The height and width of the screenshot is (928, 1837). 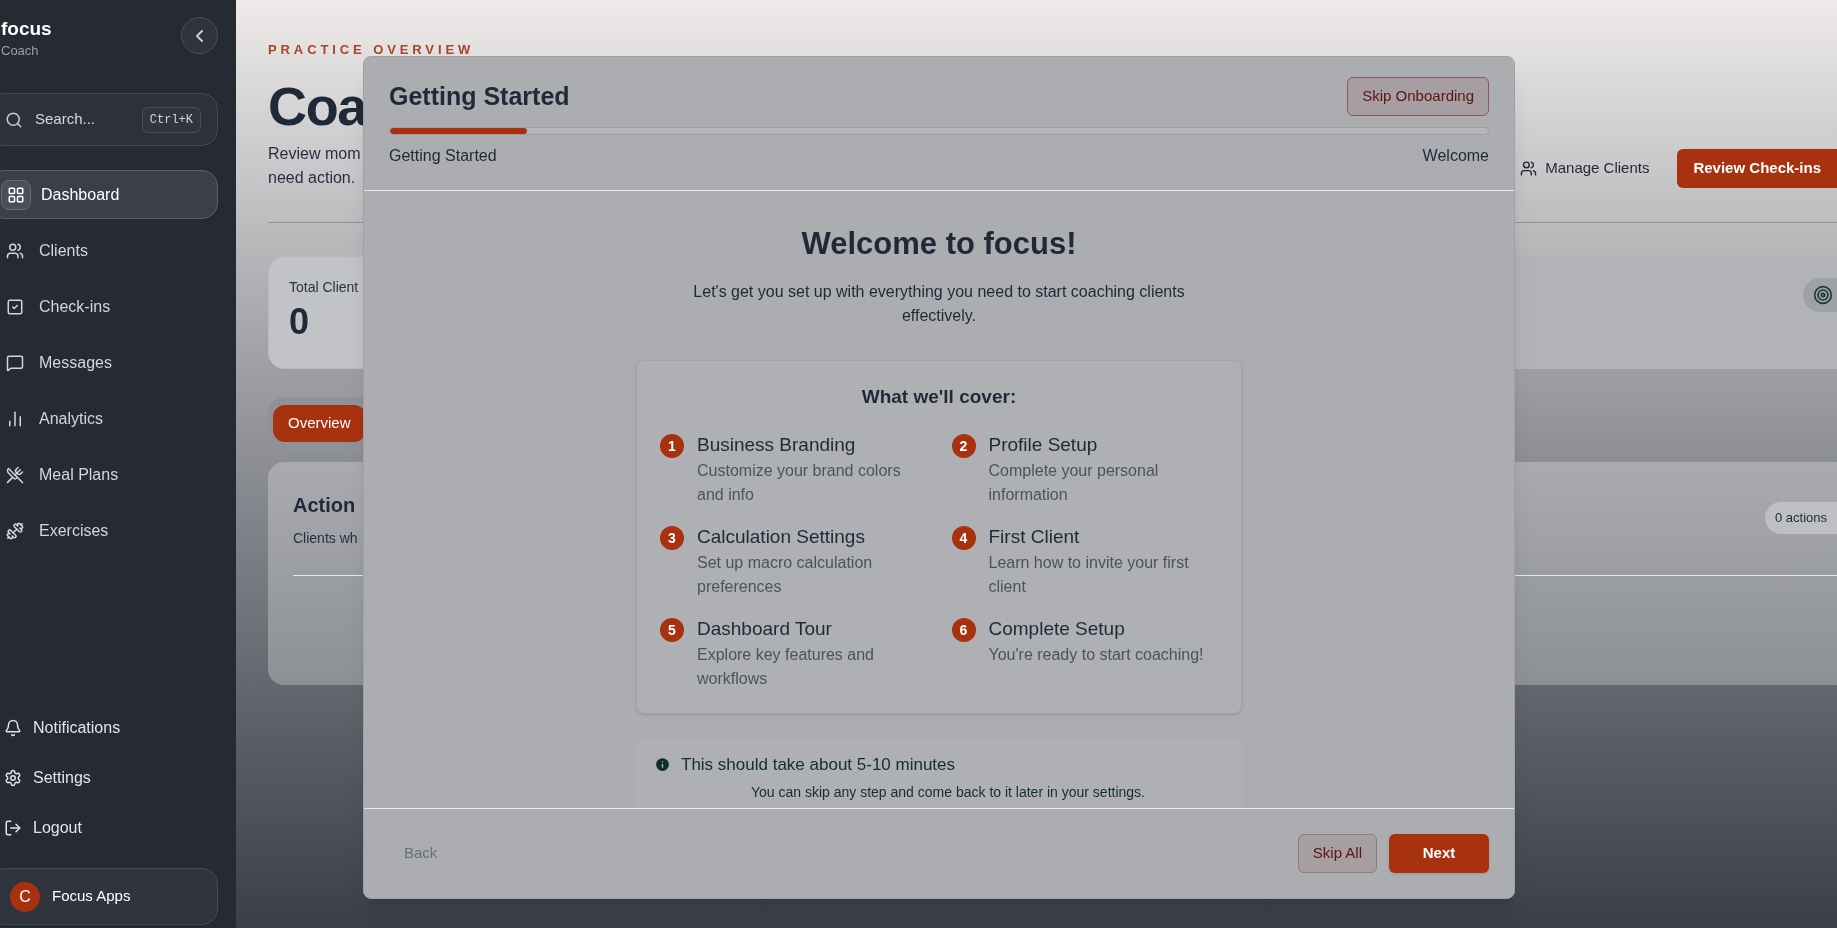 I want to click on skip-all-button: Skip All, so click(x=1337, y=853).